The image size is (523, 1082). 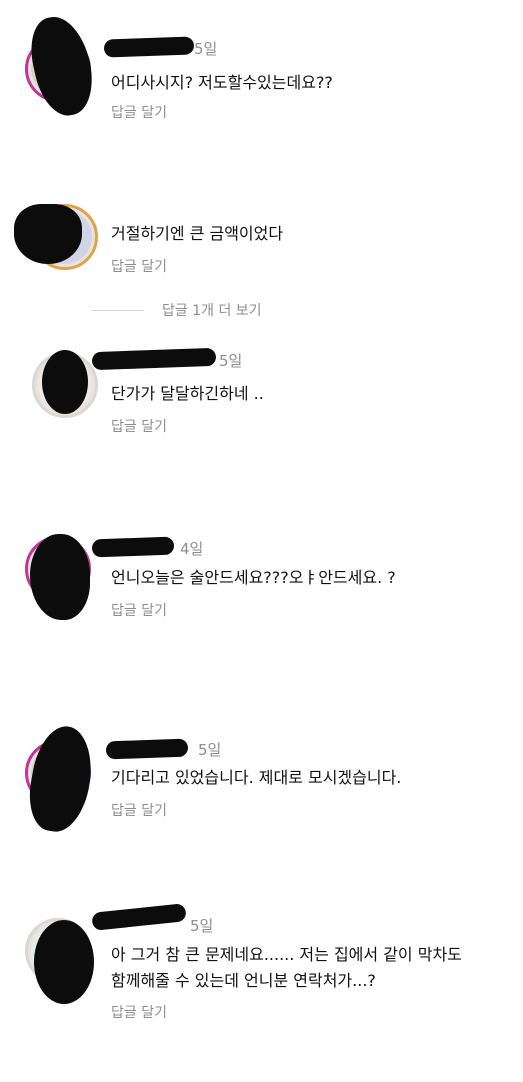 I want to click on comment-text: 기다리고 있었습니다. 제대로 모시겠습니다., so click(x=256, y=777).